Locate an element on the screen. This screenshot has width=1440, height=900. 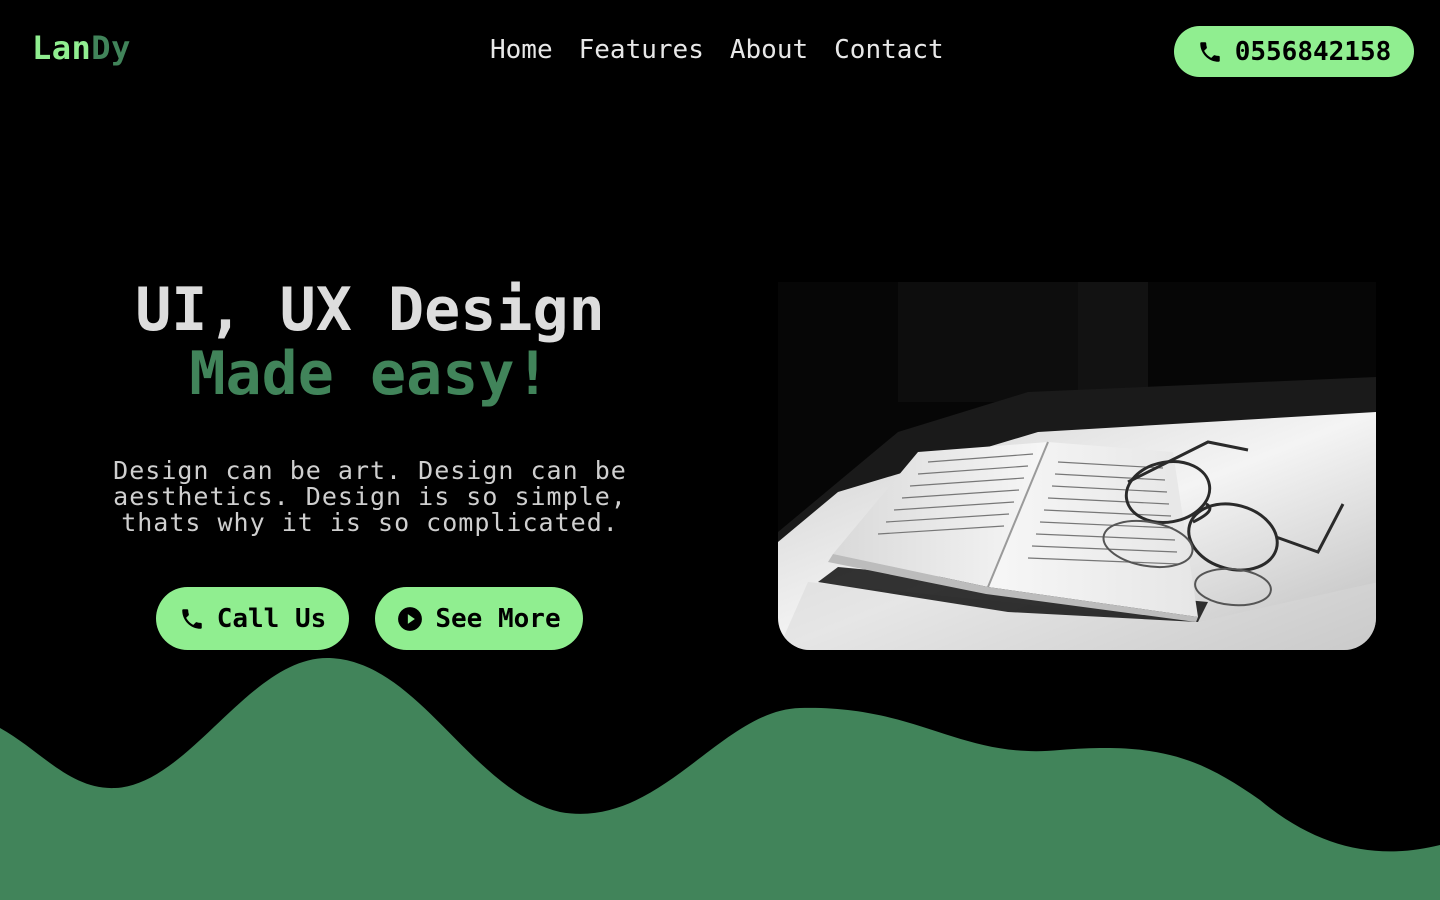
call-us-button: Call Us is located at coordinates (252, 618).